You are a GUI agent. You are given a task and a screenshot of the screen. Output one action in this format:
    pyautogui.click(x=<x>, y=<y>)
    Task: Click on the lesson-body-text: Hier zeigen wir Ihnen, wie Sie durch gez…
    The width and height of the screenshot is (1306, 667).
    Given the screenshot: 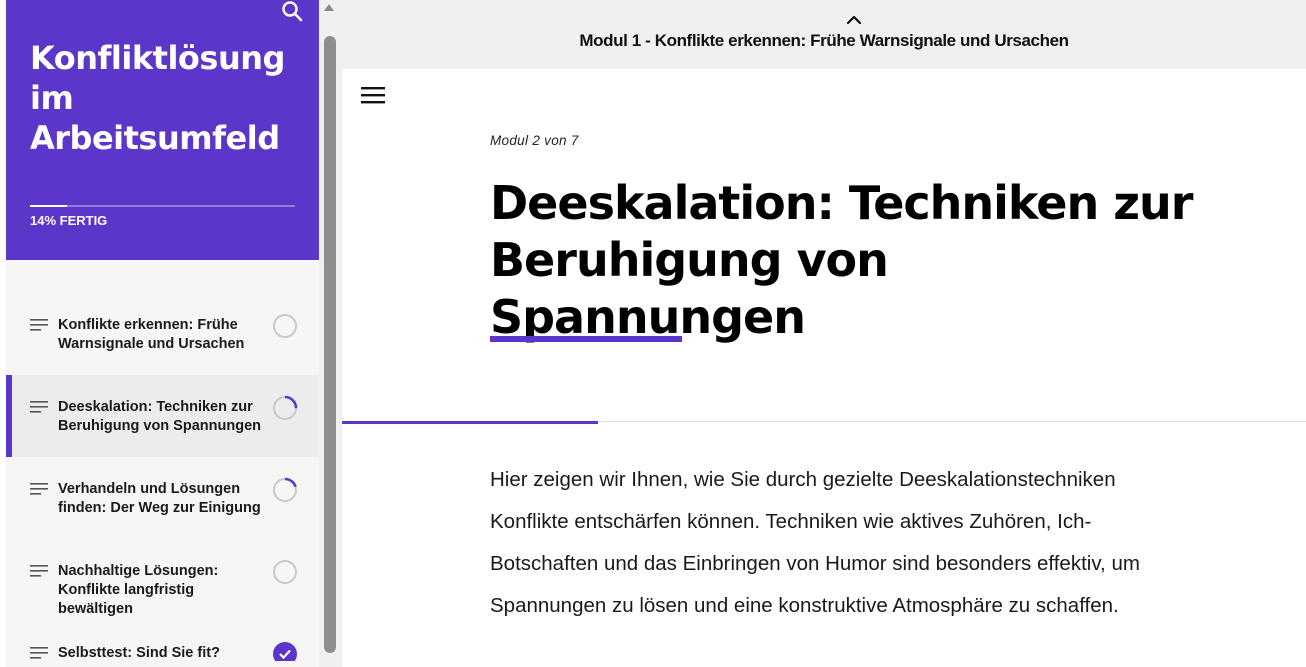 What is the action you would take?
    pyautogui.click(x=815, y=542)
    